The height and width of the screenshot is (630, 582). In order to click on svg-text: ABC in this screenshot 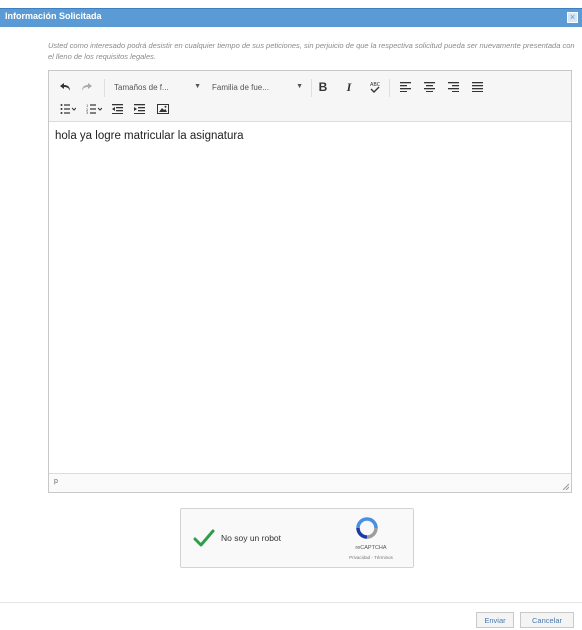, I will do `click(375, 85)`.